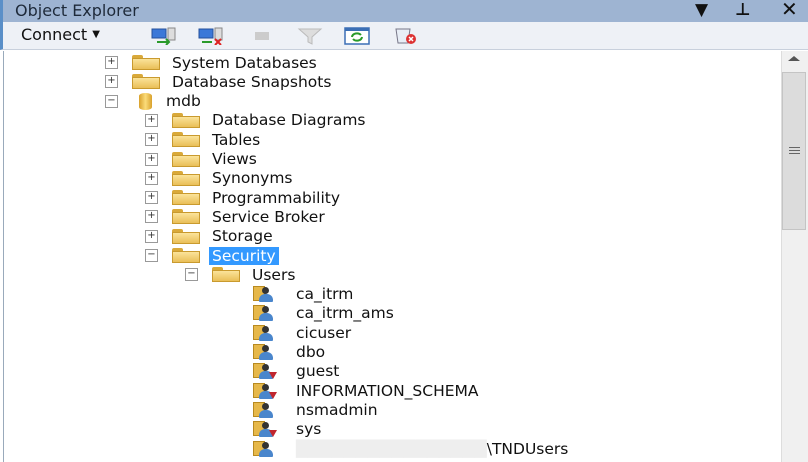 Image resolution: width=808 pixels, height=462 pixels. What do you see at coordinates (309, 429) in the screenshot?
I see `tree-node-label: sys` at bounding box center [309, 429].